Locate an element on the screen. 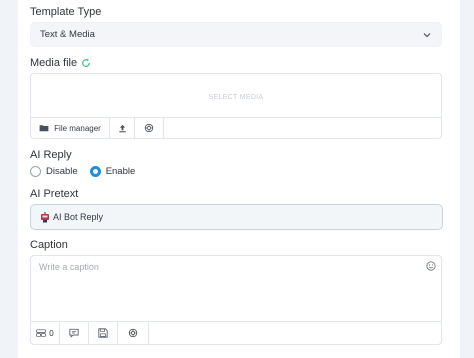  template-type-value: Text & Media is located at coordinates (67, 34).